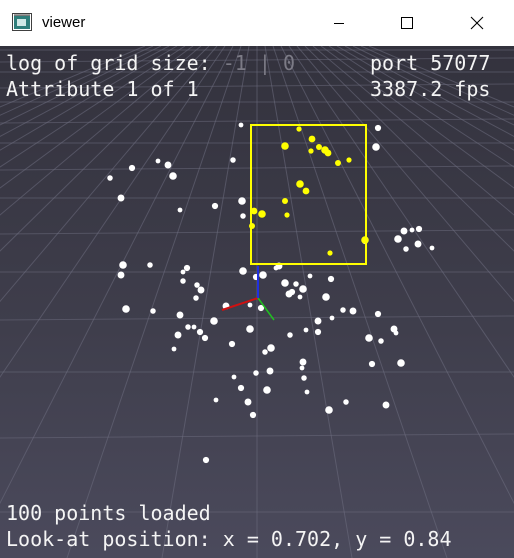  I want to click on grid-size-values: -1 | 0, so click(258, 63).